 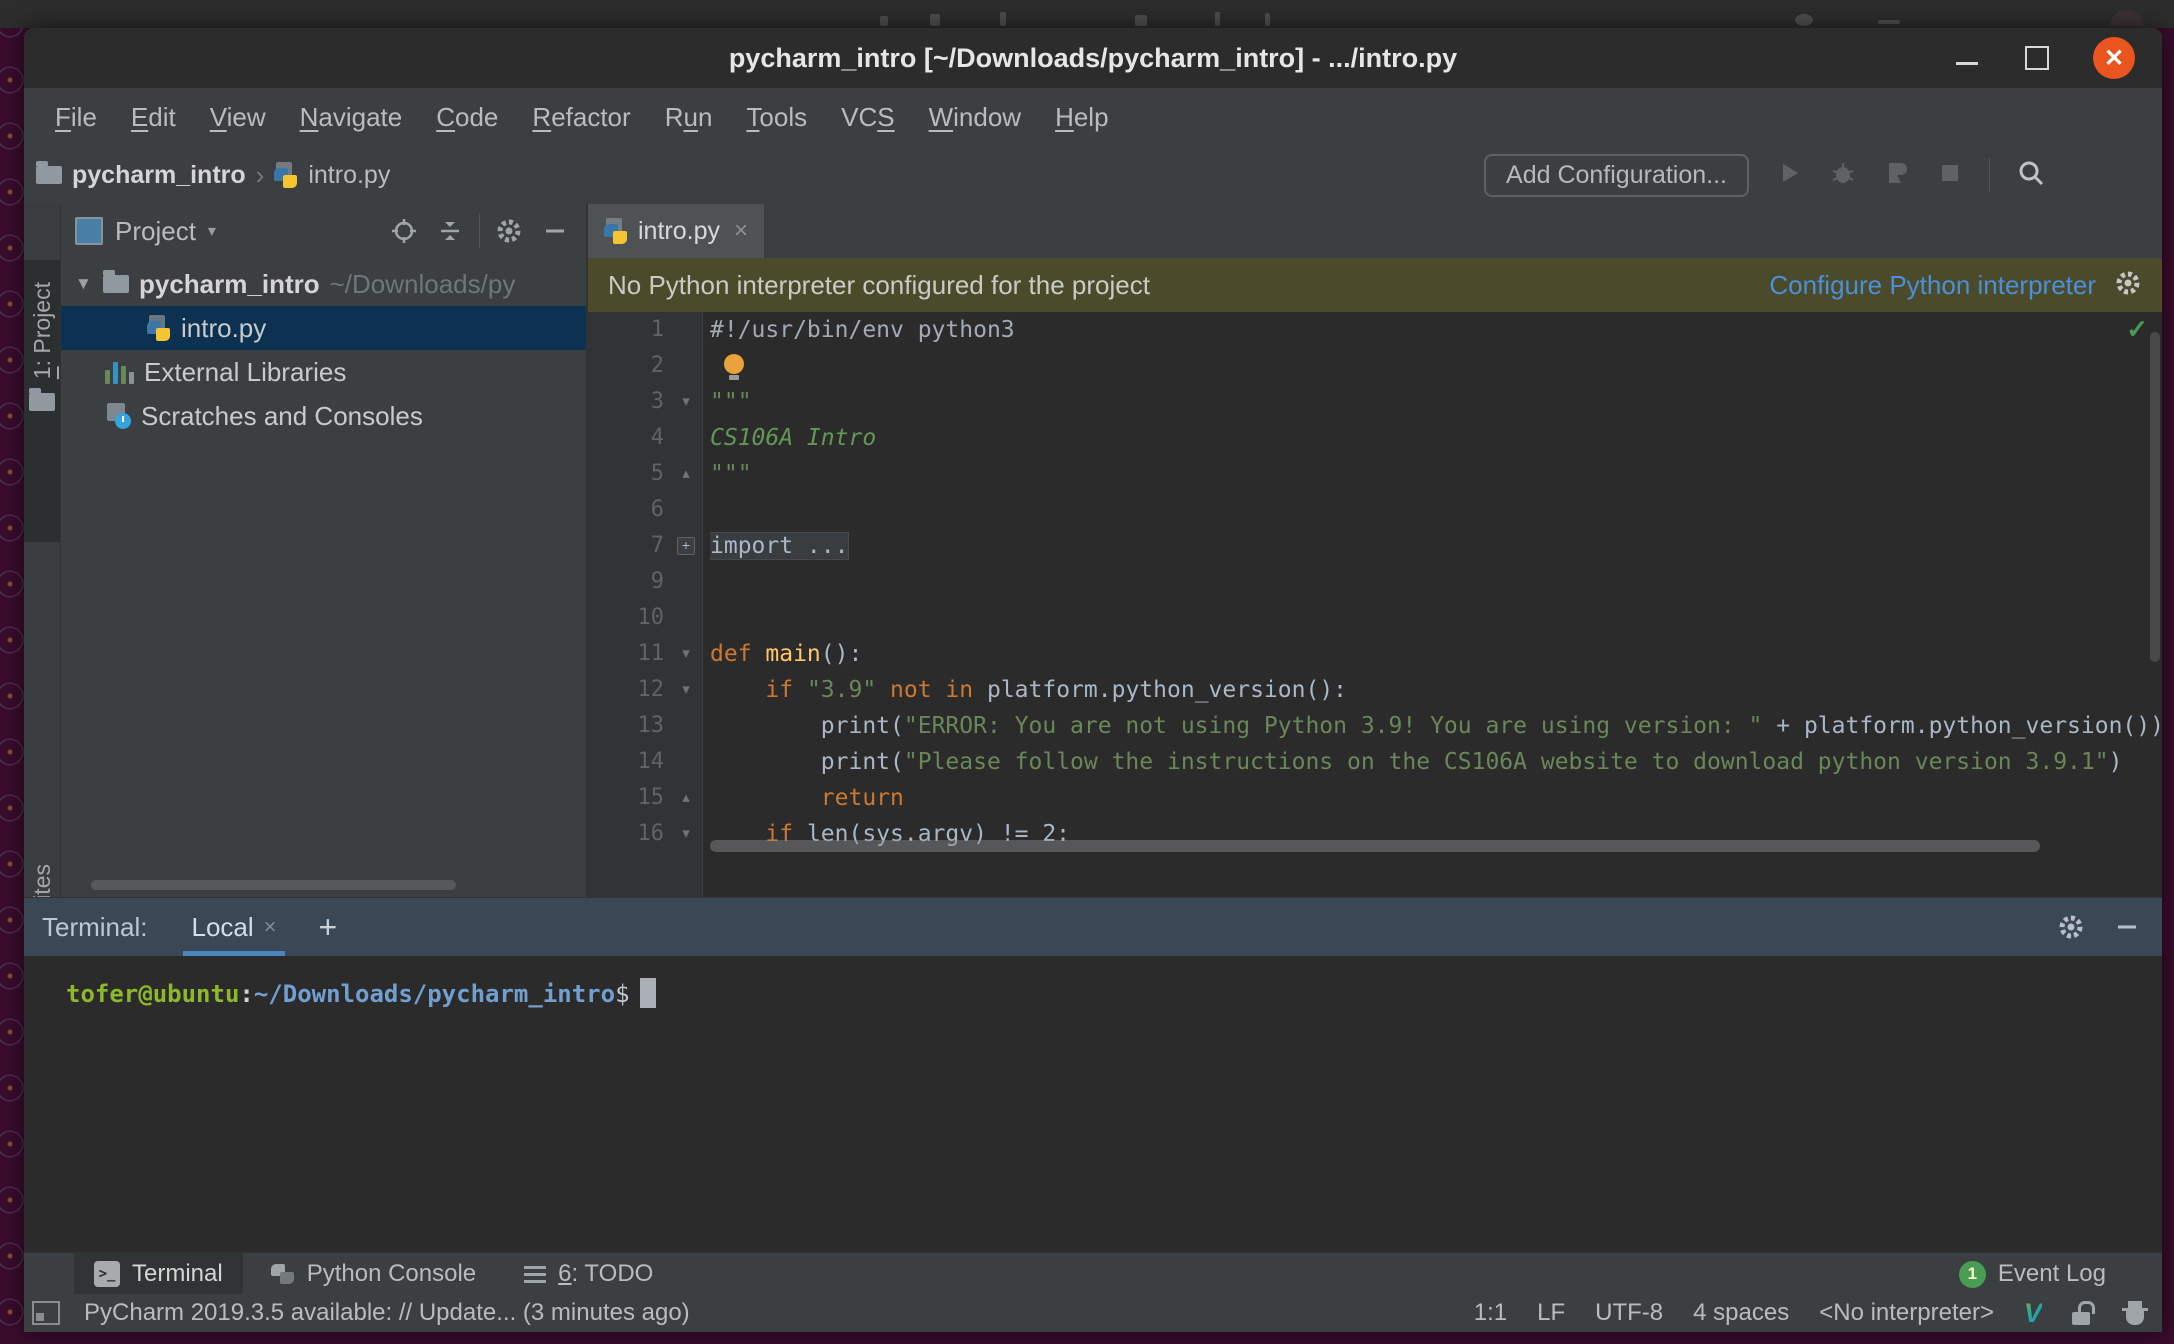 What do you see at coordinates (1490, 1313) in the screenshot?
I see `caret-position: 1:1` at bounding box center [1490, 1313].